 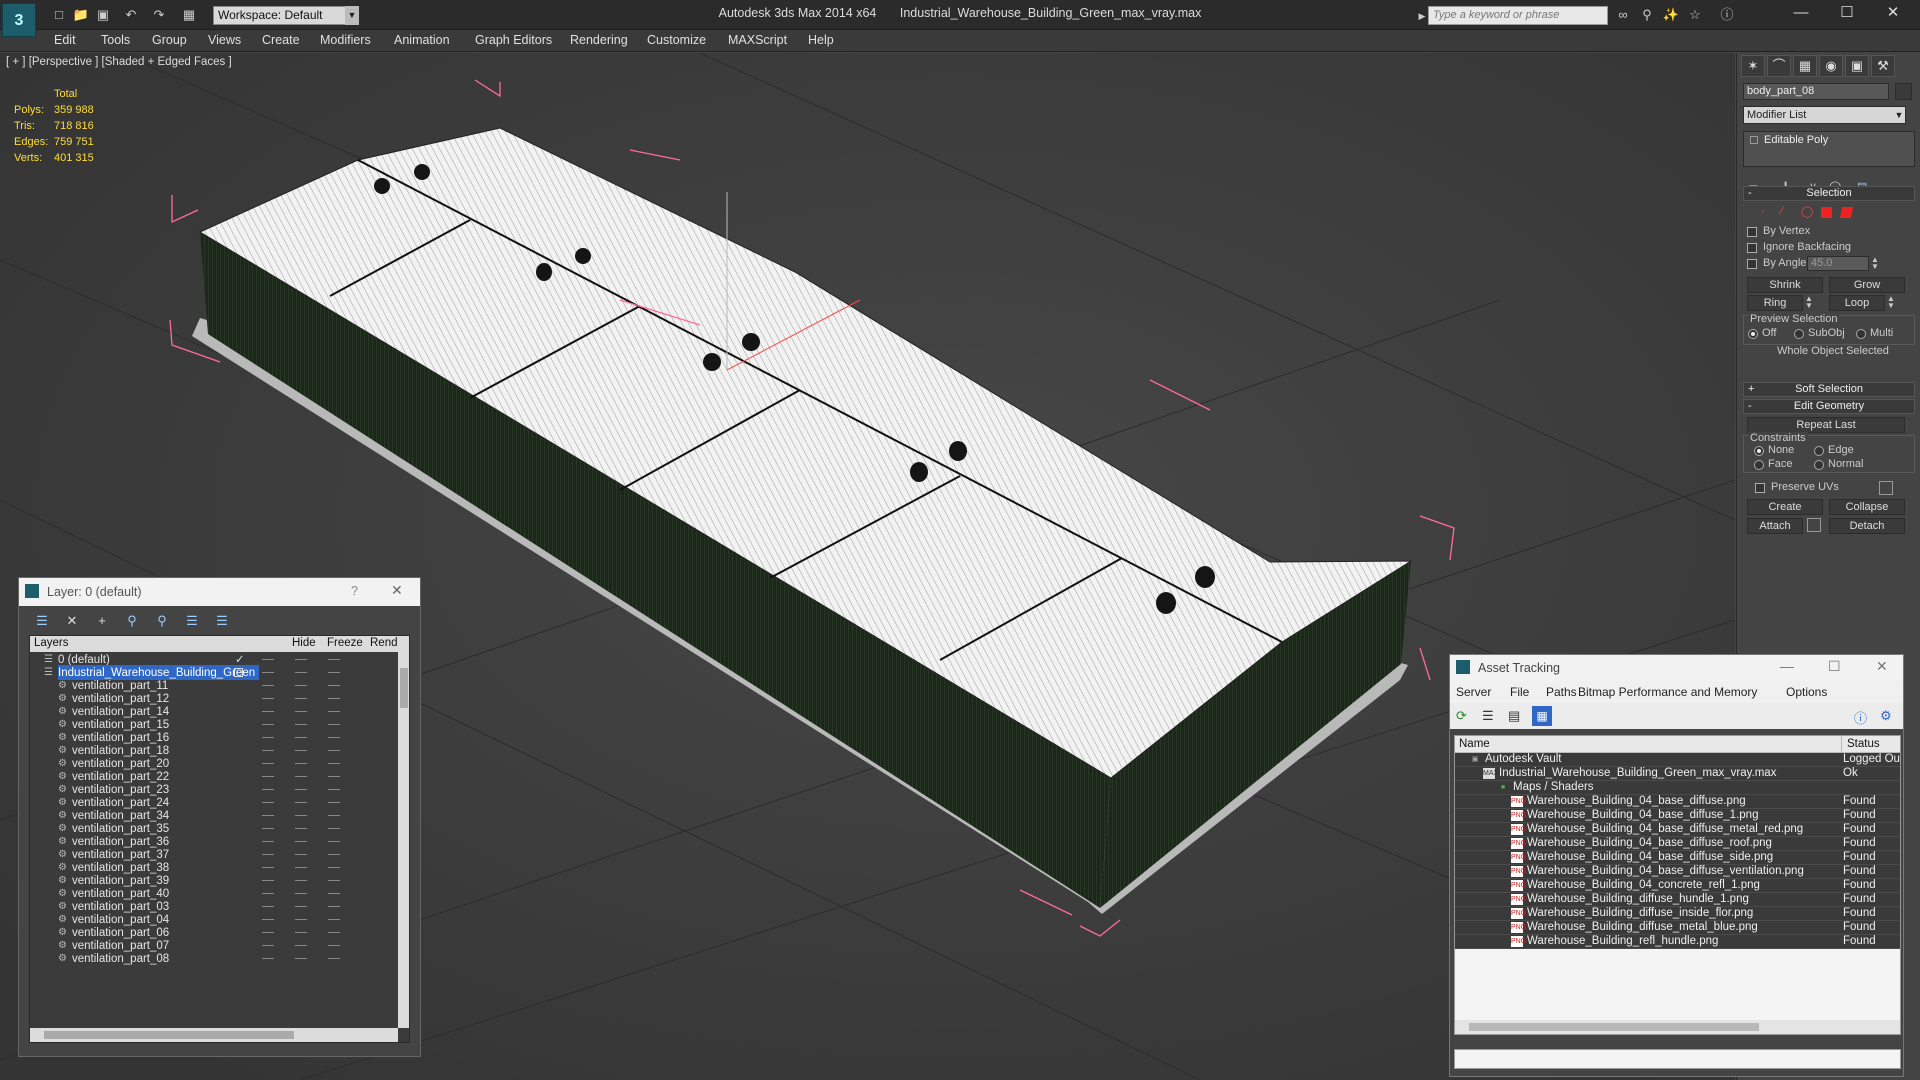 I want to click on stack-item-editable-poly: Editable Poly, so click(x=1796, y=140).